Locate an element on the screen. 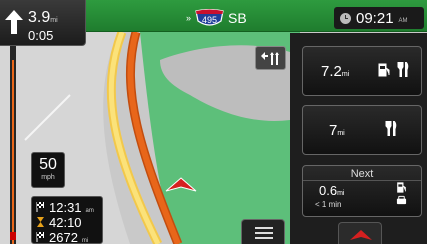 The height and width of the screenshot is (244, 427). remaining-distance-row: 2672 mi is located at coordinates (62, 237).